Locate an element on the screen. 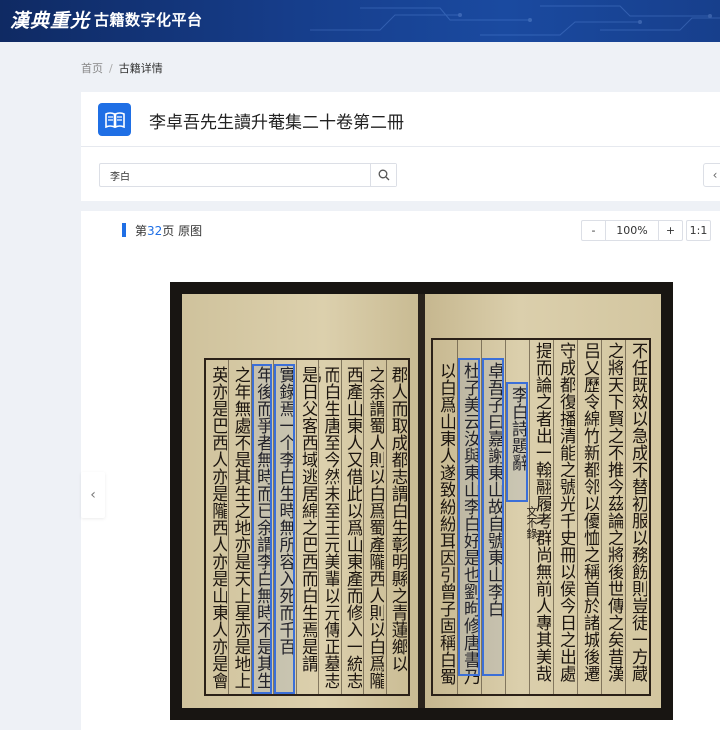  previous-page-button: ‹ is located at coordinates (93, 495).